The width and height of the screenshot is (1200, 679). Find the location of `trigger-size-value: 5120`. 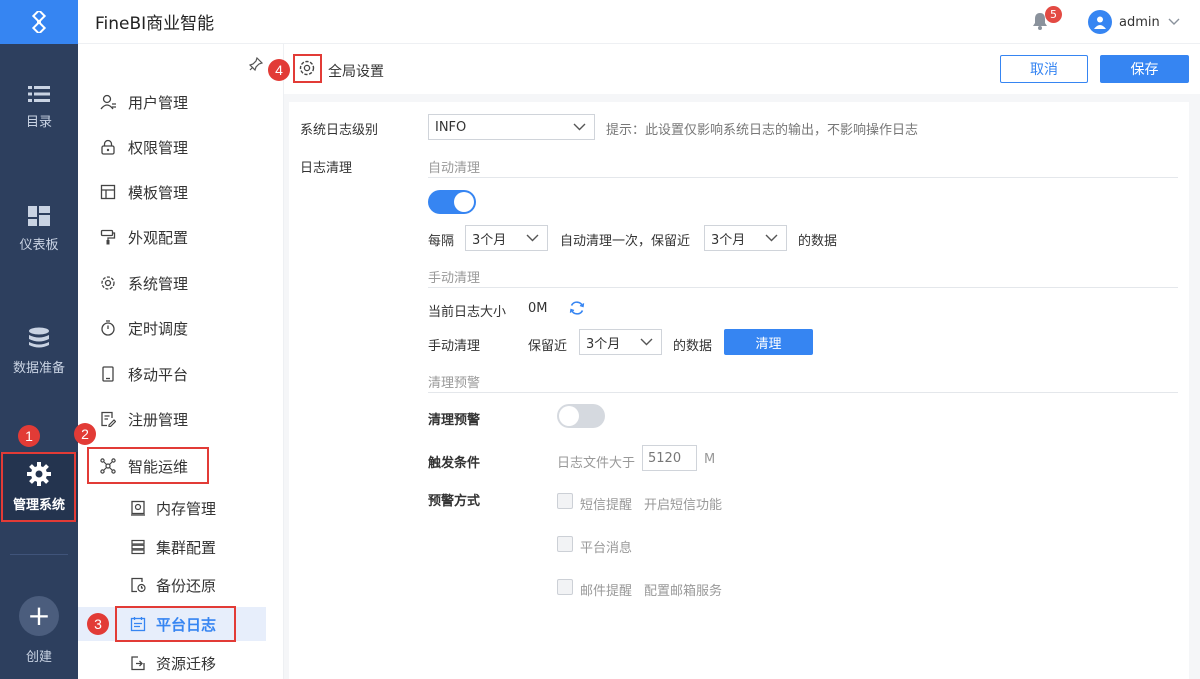

trigger-size-value: 5120 is located at coordinates (665, 458).